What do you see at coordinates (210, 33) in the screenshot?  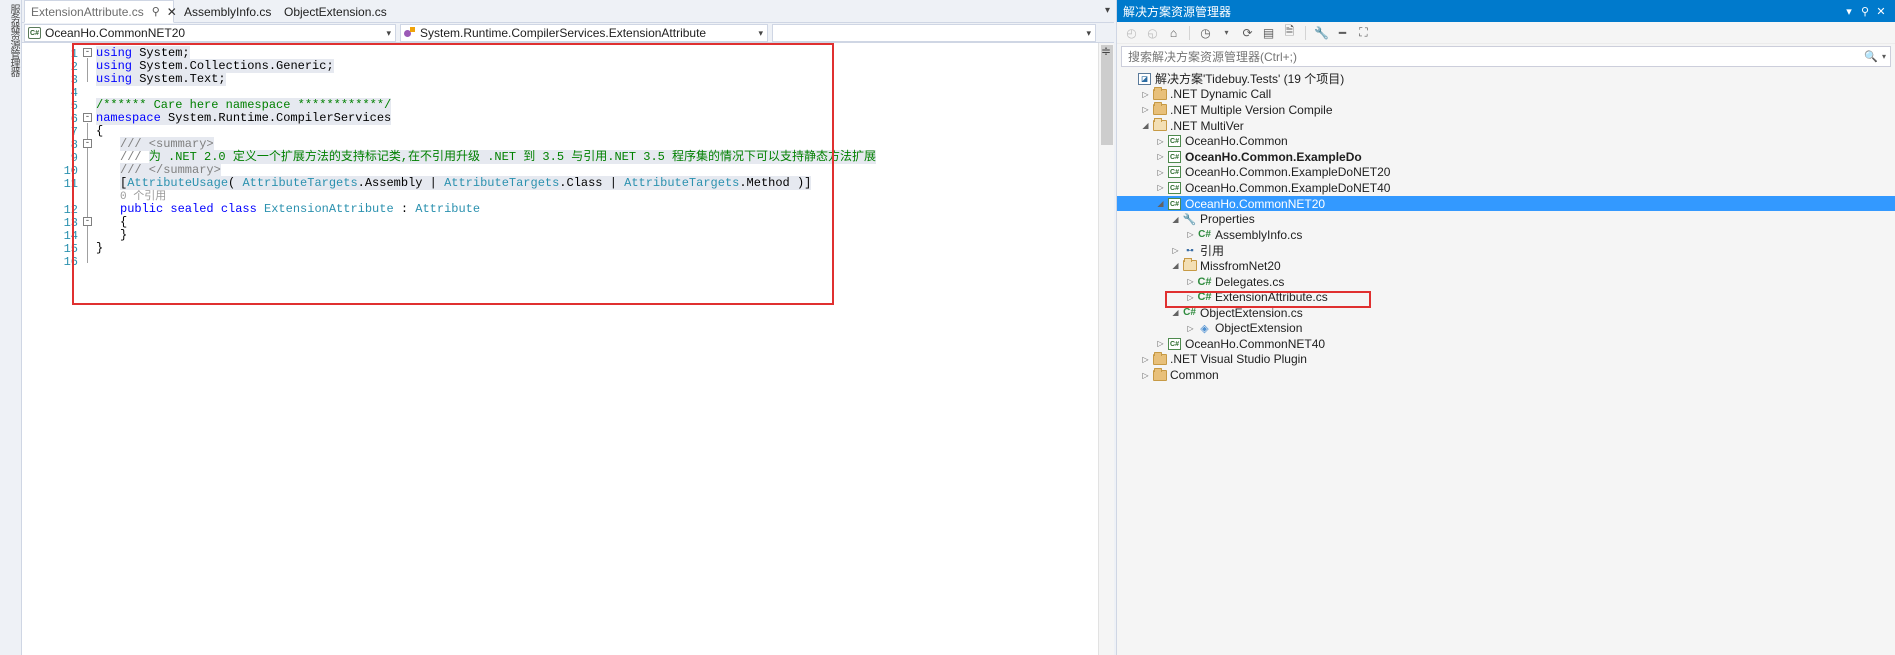 I see `project-combo: C# OceanHo.CommonNET20 ▾` at bounding box center [210, 33].